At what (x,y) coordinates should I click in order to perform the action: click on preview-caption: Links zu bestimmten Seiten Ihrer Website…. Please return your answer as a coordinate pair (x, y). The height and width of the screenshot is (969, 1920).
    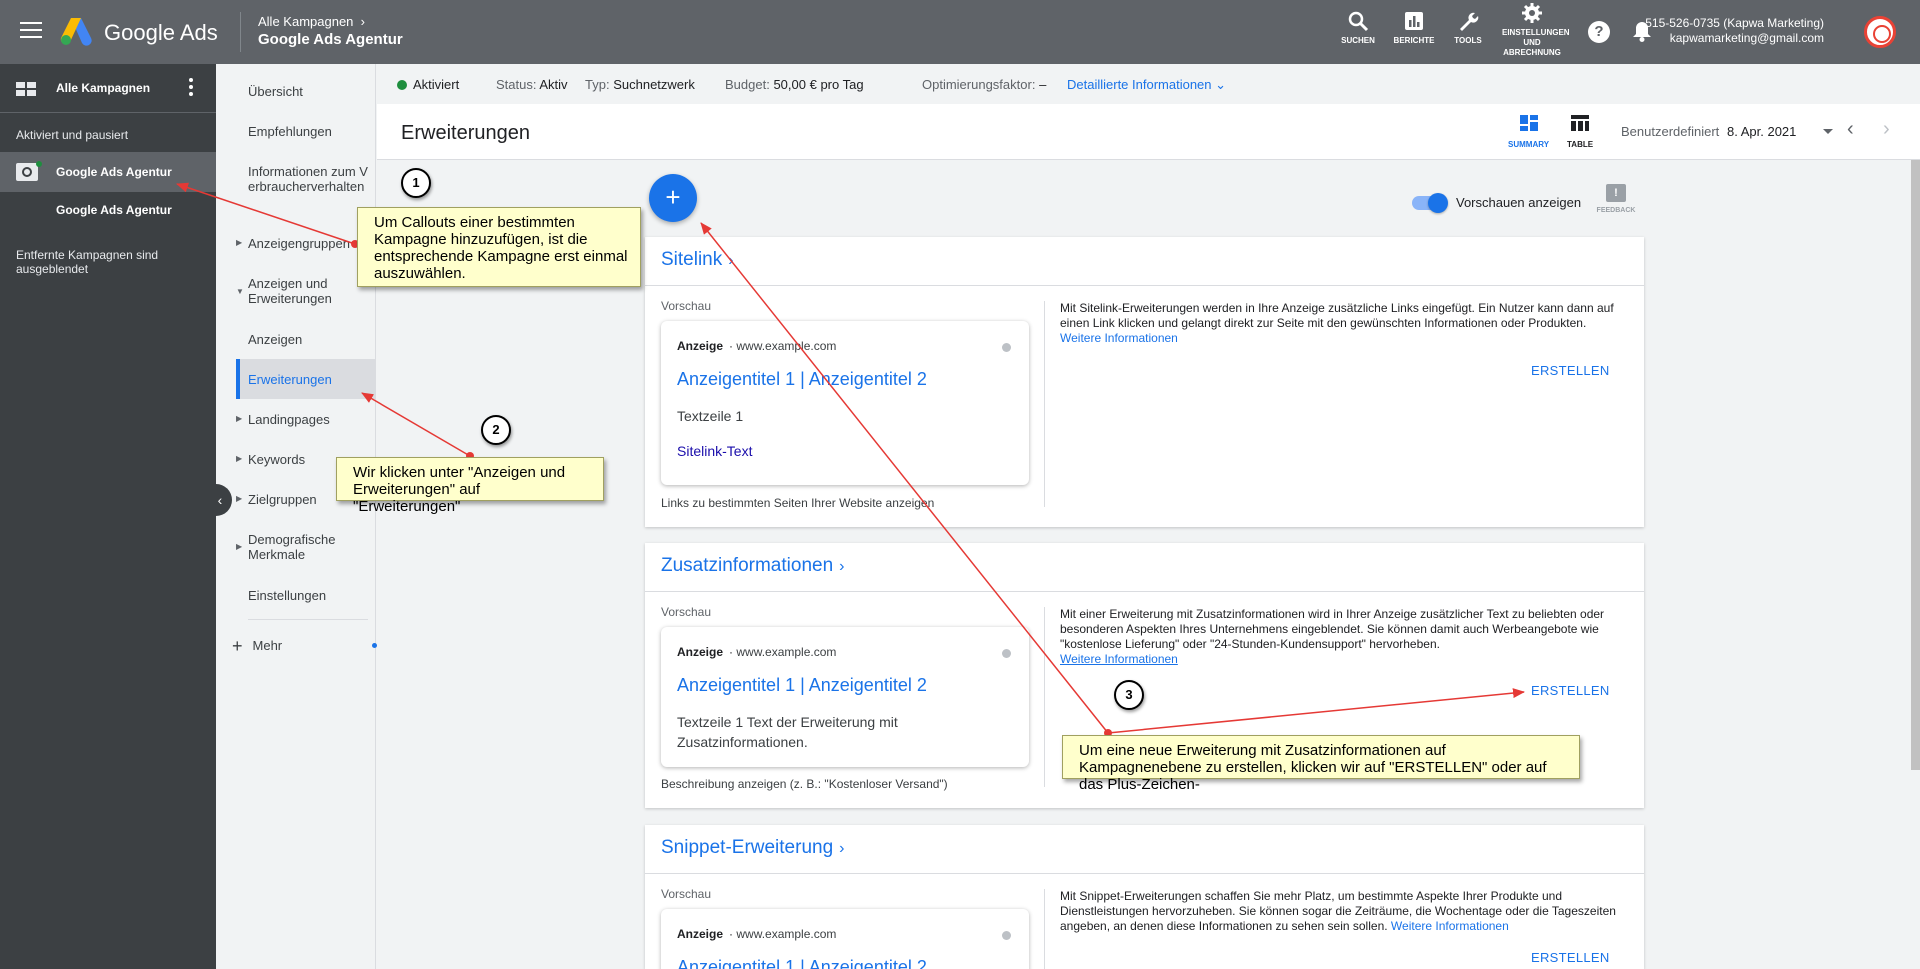
    Looking at the image, I should click on (798, 503).